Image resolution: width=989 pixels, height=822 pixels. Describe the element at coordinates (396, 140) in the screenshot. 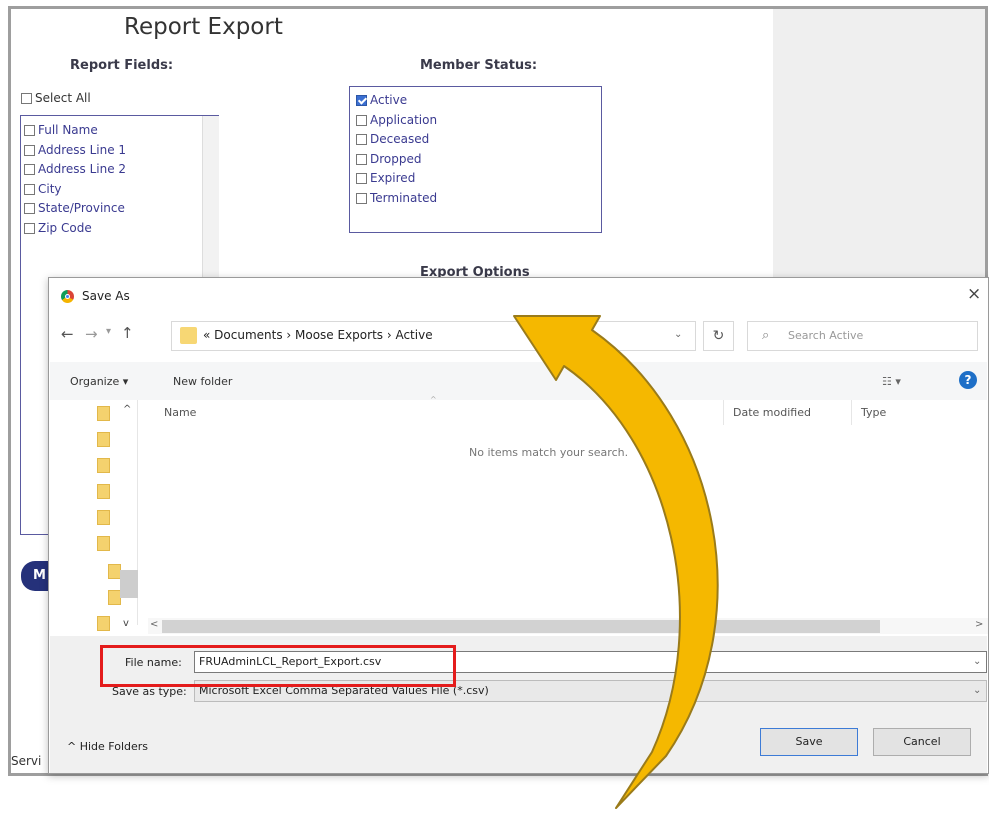

I see `status-item-deceased: Deceased` at that location.